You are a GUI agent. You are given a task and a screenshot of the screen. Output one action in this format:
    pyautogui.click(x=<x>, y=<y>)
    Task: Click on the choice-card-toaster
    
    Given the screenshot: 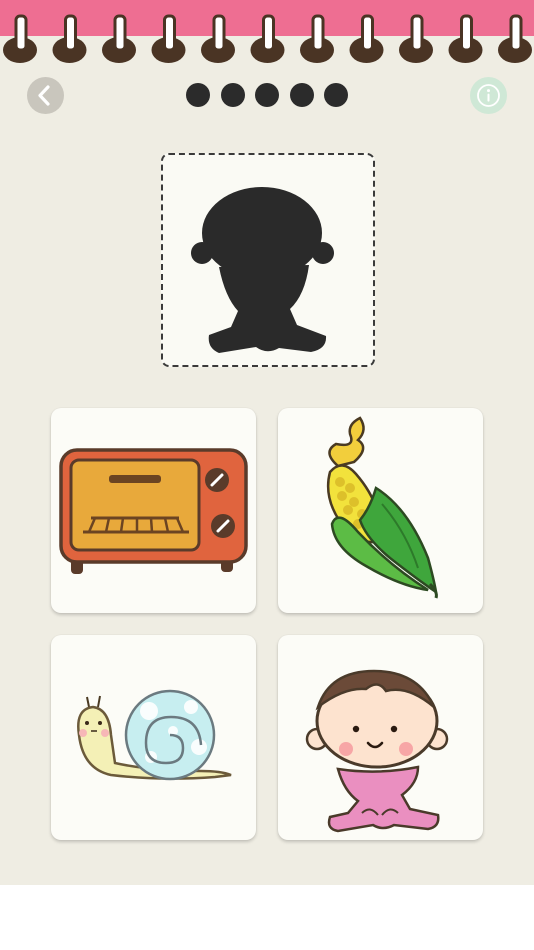 What is the action you would take?
    pyautogui.click(x=153, y=510)
    